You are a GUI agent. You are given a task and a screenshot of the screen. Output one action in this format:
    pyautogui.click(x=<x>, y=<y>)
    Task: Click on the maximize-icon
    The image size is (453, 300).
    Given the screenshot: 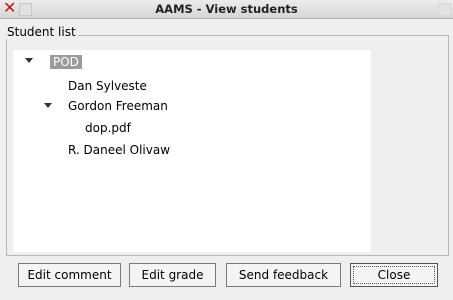 What is the action you would take?
    pyautogui.click(x=444, y=9)
    